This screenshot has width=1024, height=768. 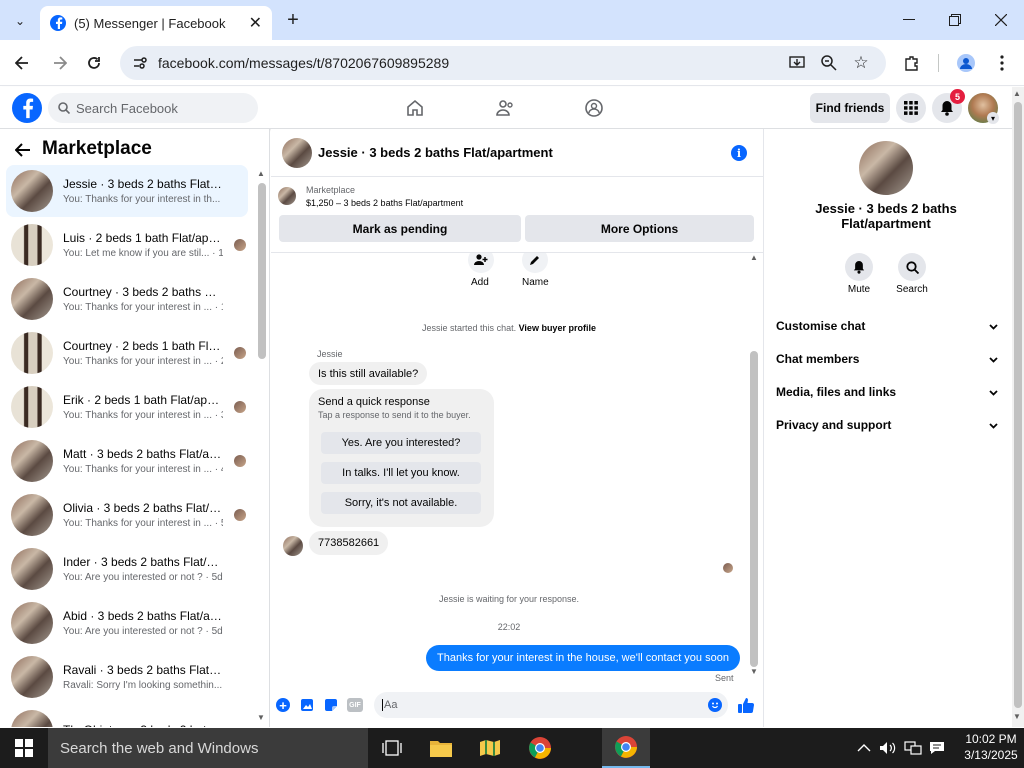 I want to click on bookmark-star-icon: ☆, so click(x=861, y=62).